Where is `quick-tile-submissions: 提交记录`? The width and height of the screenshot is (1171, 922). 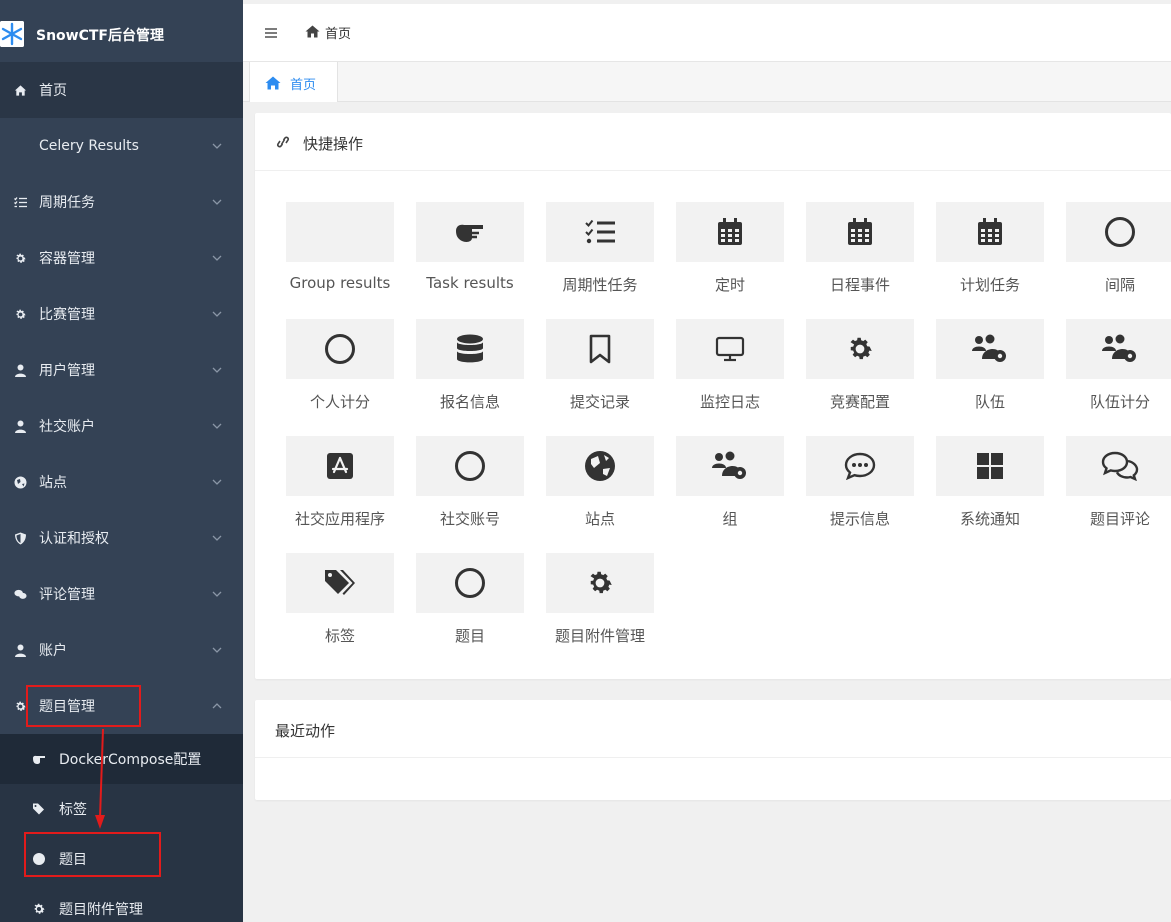
quick-tile-submissions: 提交记录 is located at coordinates (600, 371).